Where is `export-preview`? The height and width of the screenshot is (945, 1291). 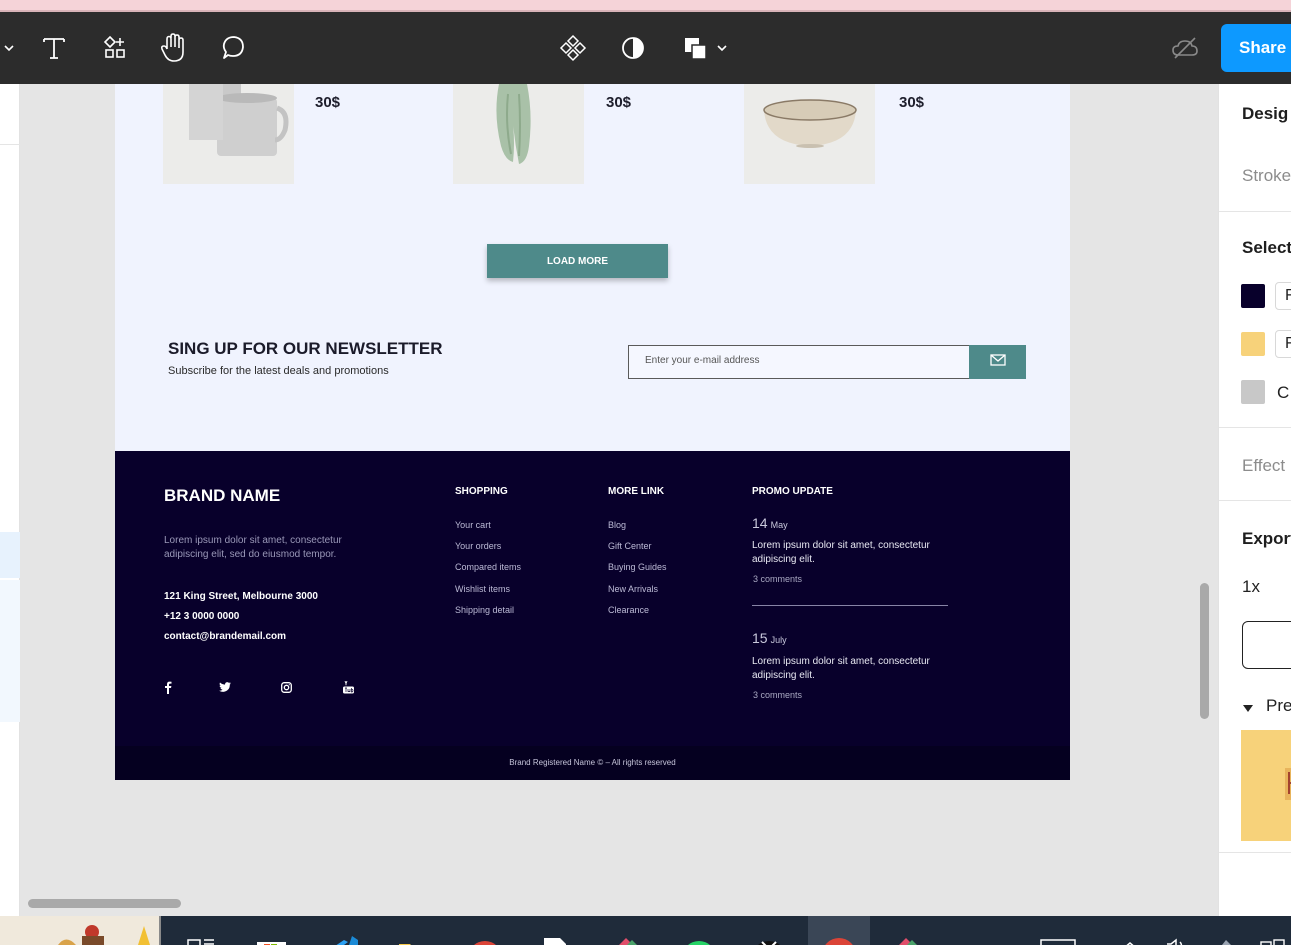
export-preview is located at coordinates (1266, 785).